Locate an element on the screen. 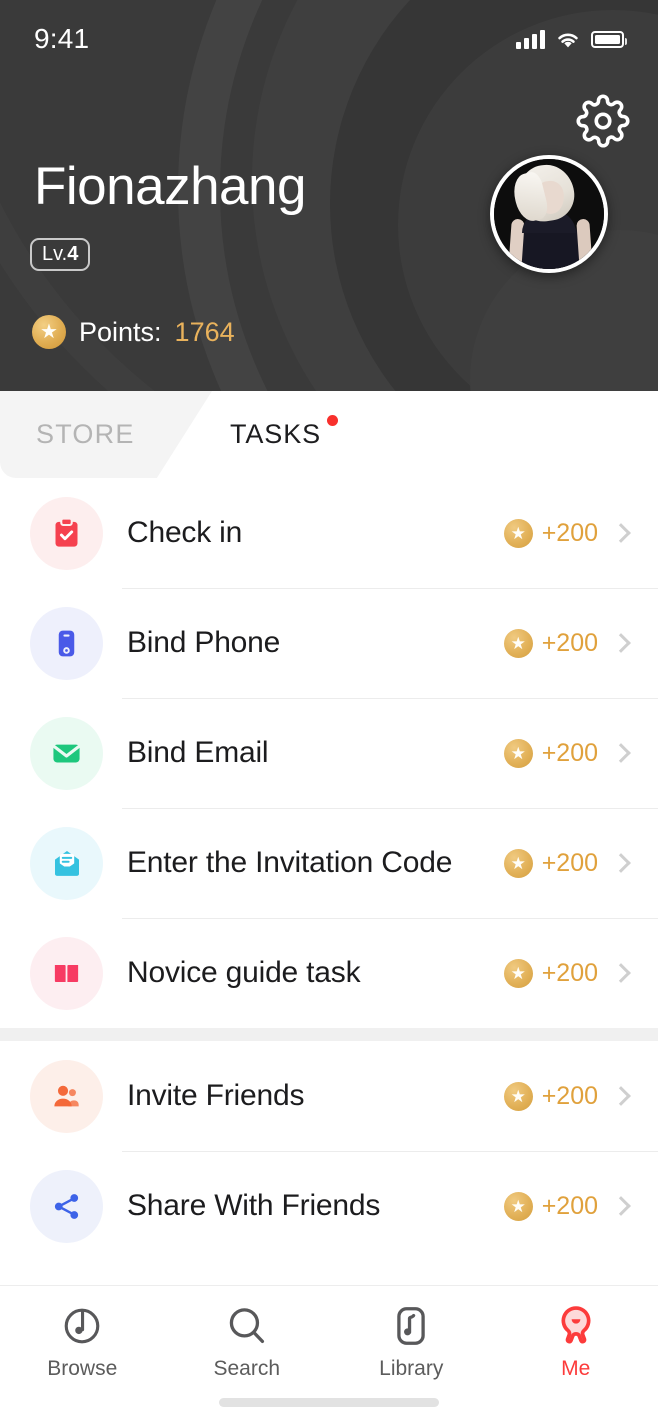 This screenshot has height=1425, width=658. nav-label: Search is located at coordinates (247, 1368).